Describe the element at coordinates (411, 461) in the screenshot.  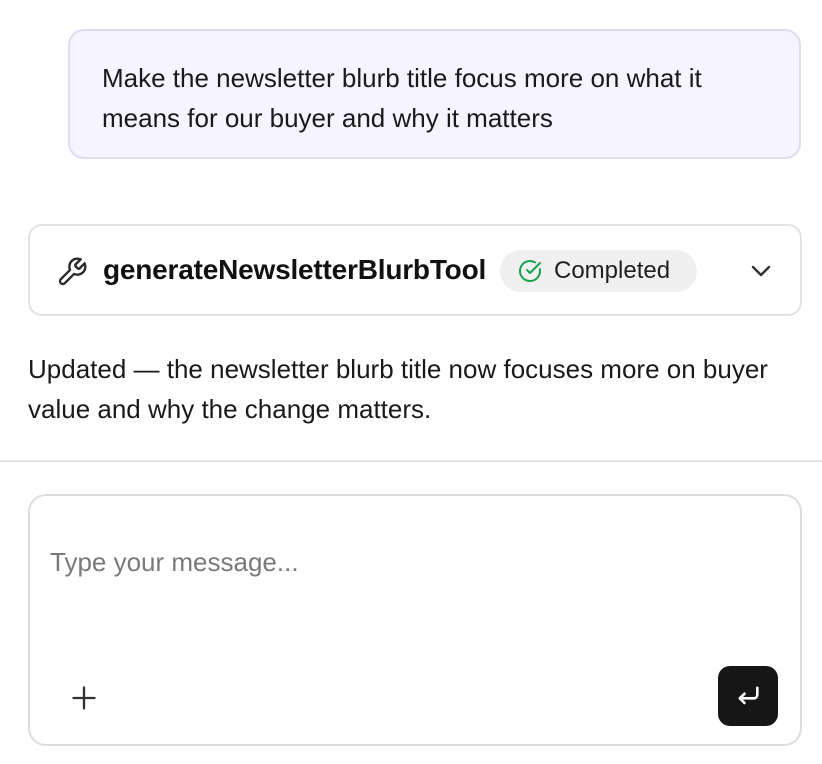
I see `divider` at that location.